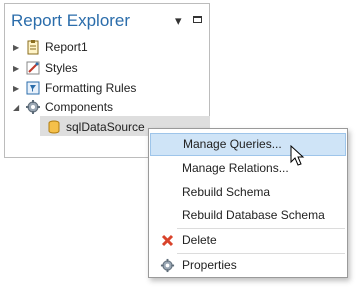  What do you see at coordinates (248, 240) in the screenshot?
I see `menu-item-delete: Delete` at bounding box center [248, 240].